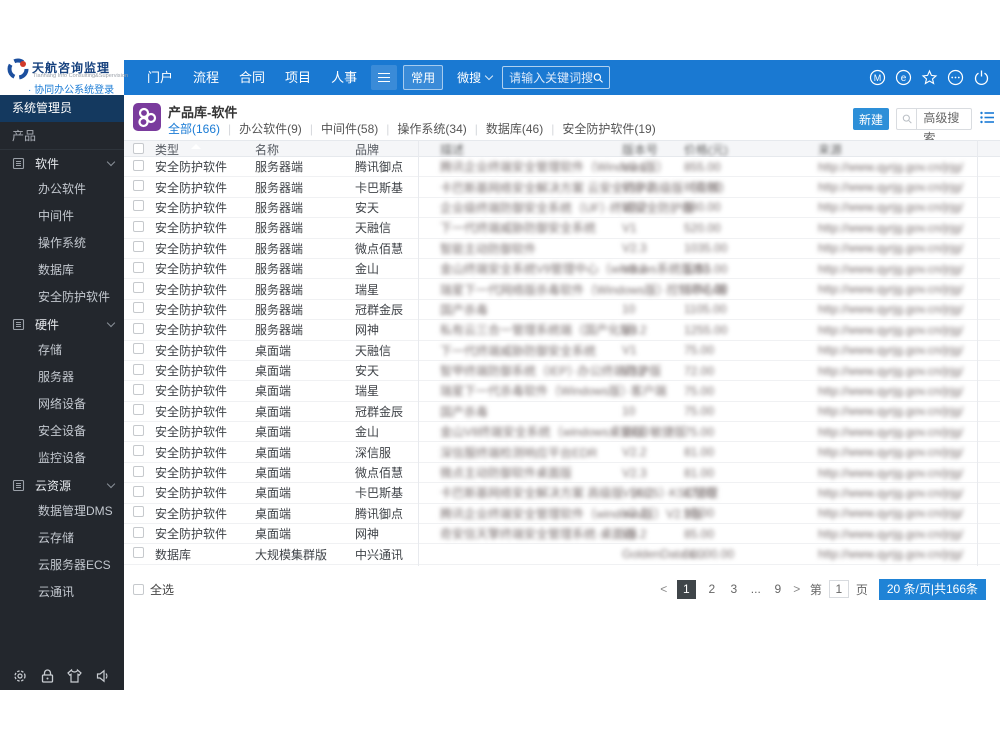 The width and height of the screenshot is (1000, 750). Describe the element at coordinates (877, 77) in the screenshot. I see `memo-icon: M` at that location.